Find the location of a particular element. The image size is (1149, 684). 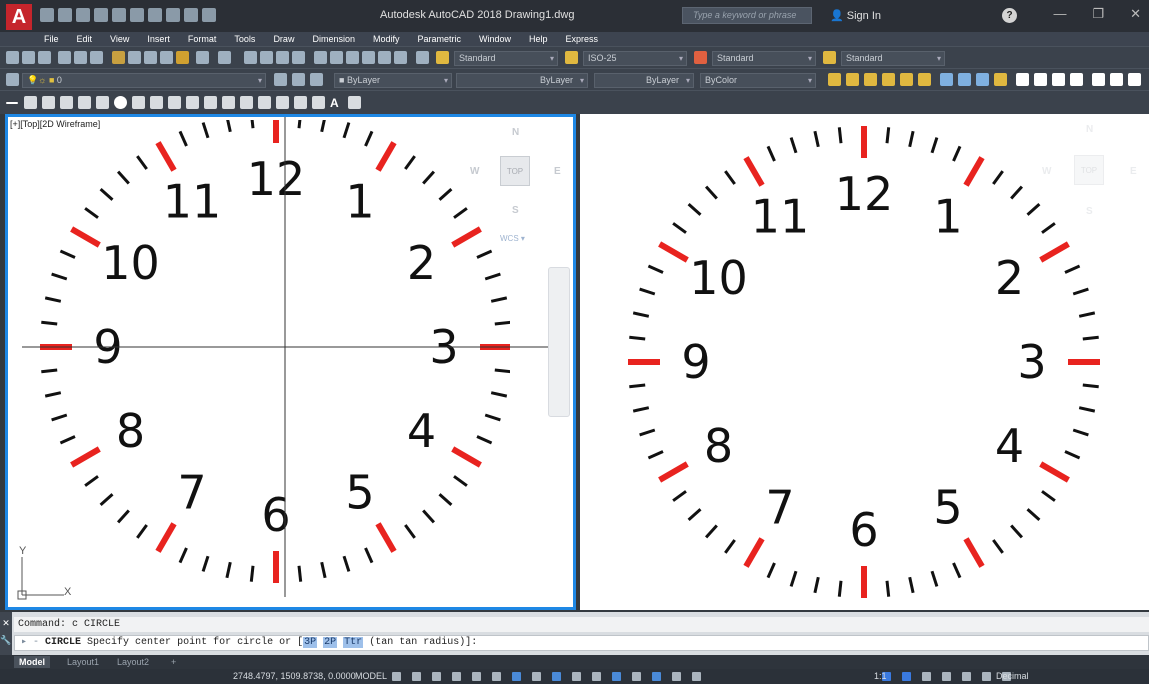

open-icon is located at coordinates (65, 15).